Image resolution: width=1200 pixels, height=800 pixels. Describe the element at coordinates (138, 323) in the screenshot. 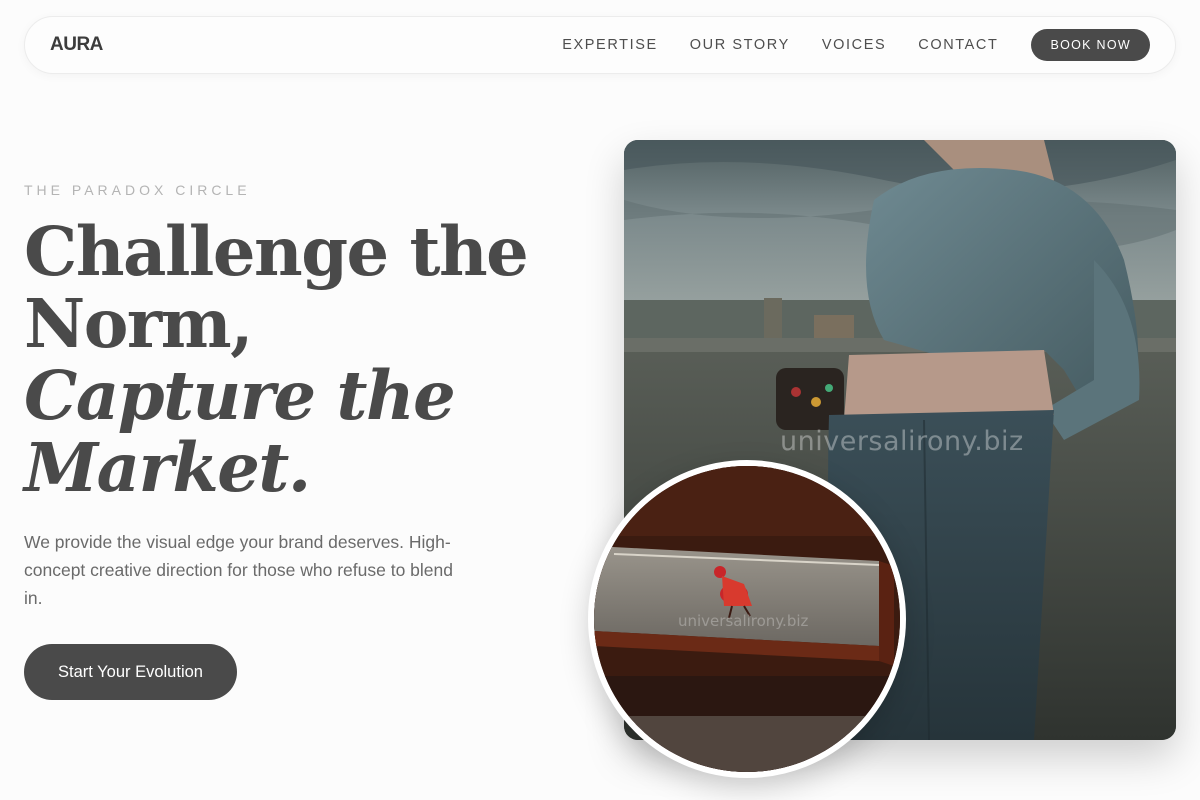

I see `headline-line-2: Norm,` at that location.